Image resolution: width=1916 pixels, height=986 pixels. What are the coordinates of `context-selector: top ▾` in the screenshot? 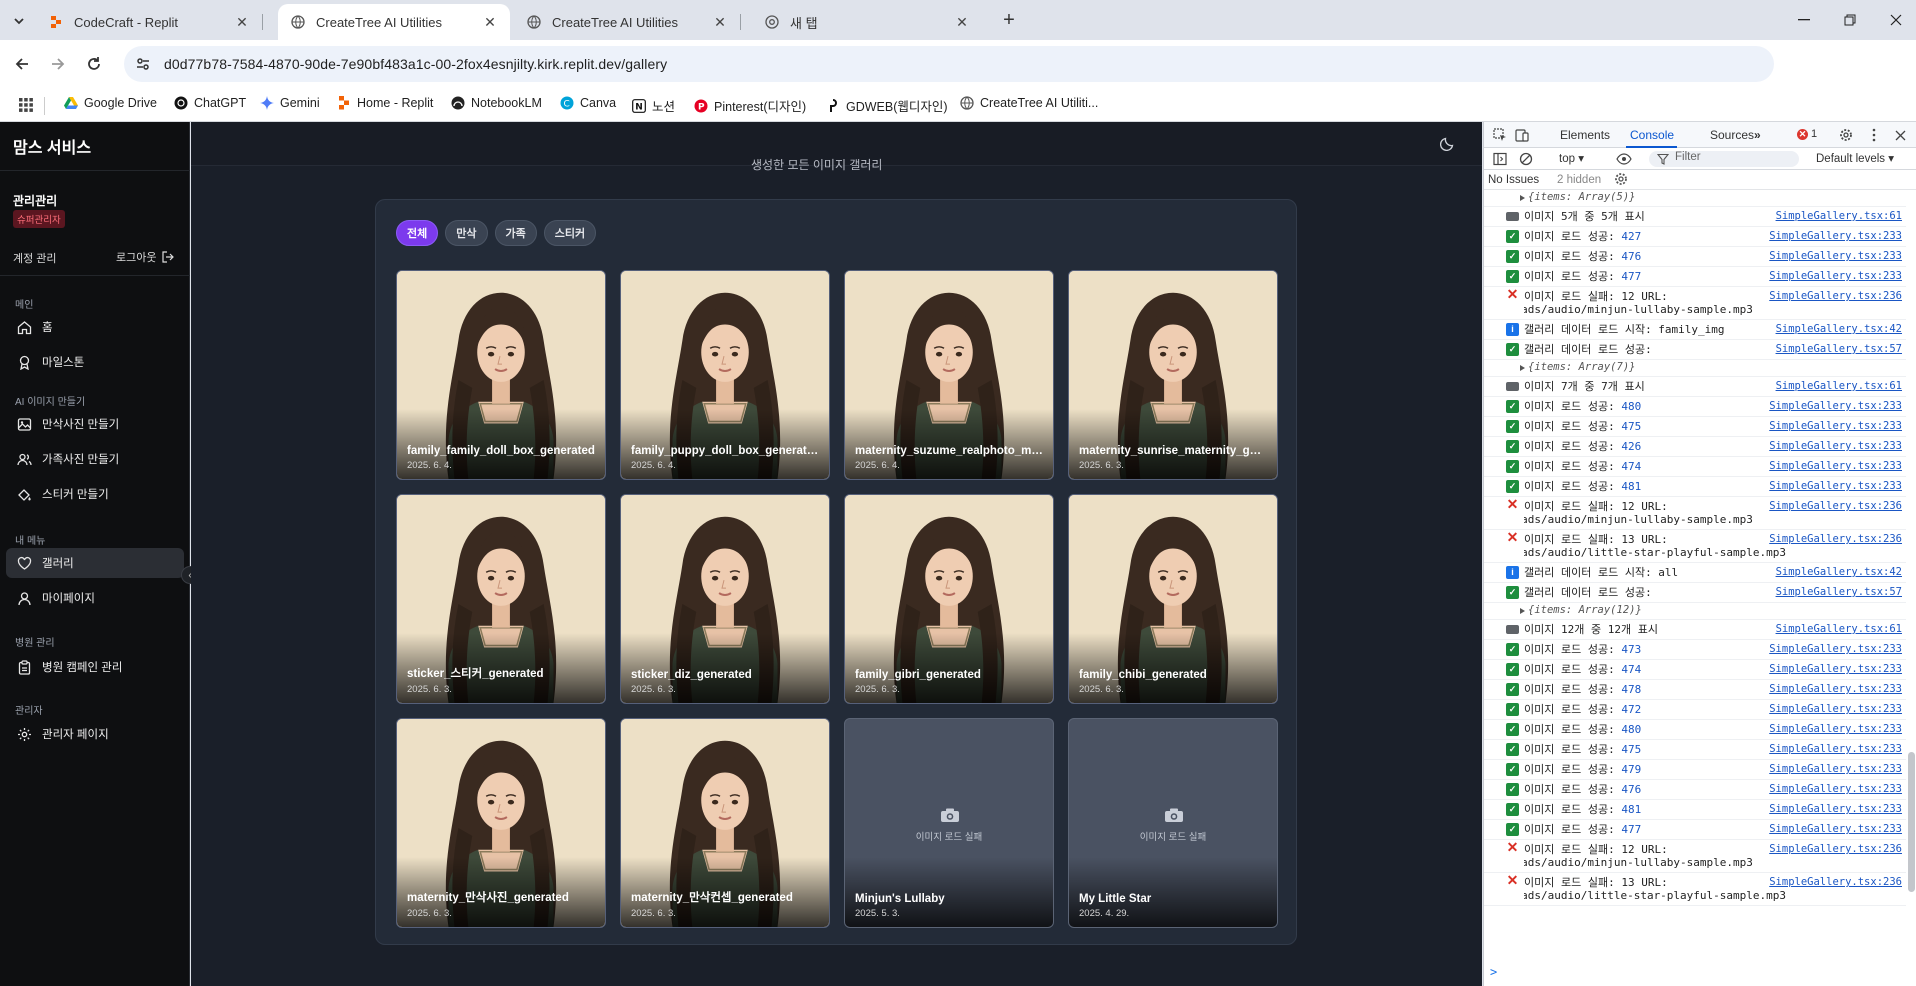 It's located at (1571, 158).